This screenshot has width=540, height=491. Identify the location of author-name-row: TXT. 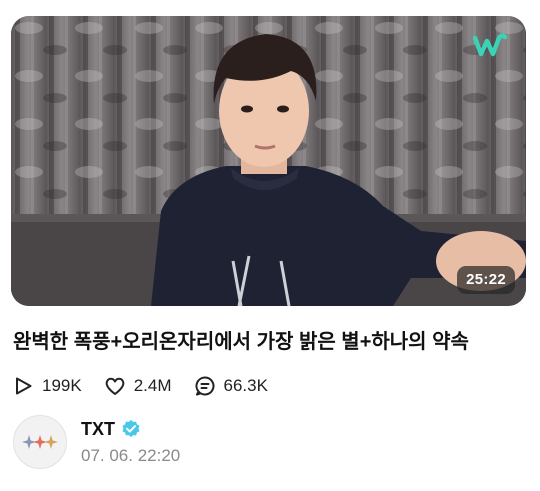
(130, 429).